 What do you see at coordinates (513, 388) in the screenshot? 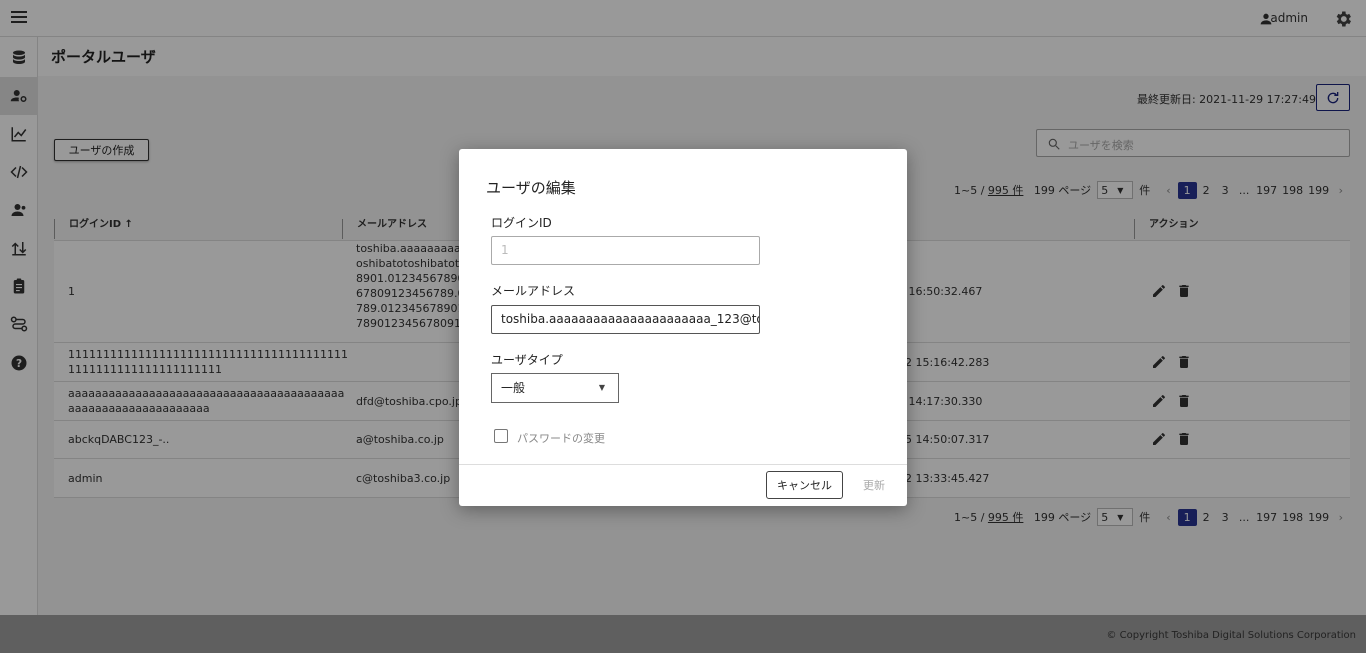
I see `user-type-value: 一般` at bounding box center [513, 388].